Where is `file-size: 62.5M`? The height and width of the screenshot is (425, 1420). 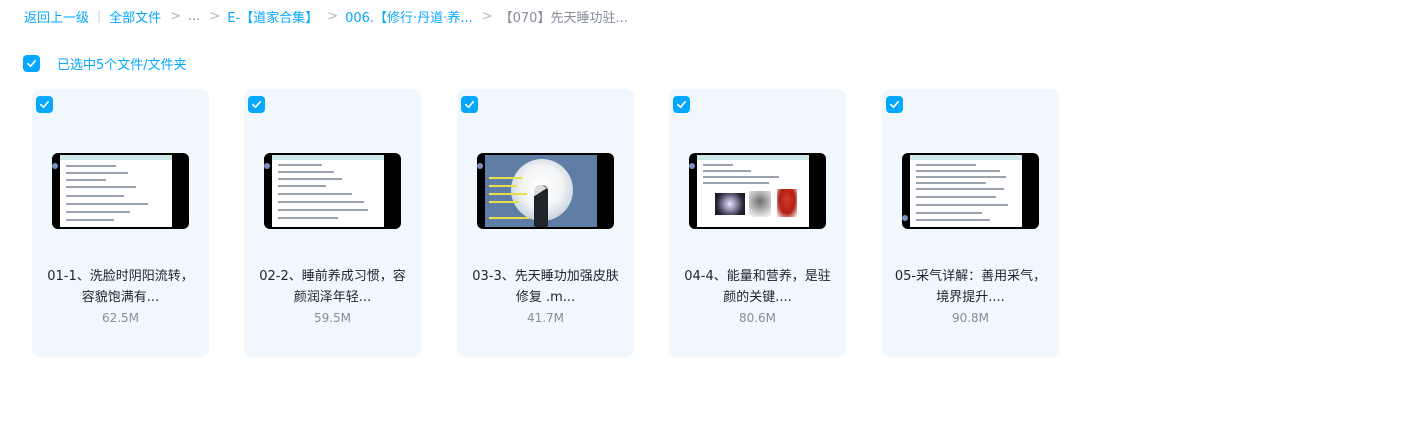 file-size: 62.5M is located at coordinates (120, 318).